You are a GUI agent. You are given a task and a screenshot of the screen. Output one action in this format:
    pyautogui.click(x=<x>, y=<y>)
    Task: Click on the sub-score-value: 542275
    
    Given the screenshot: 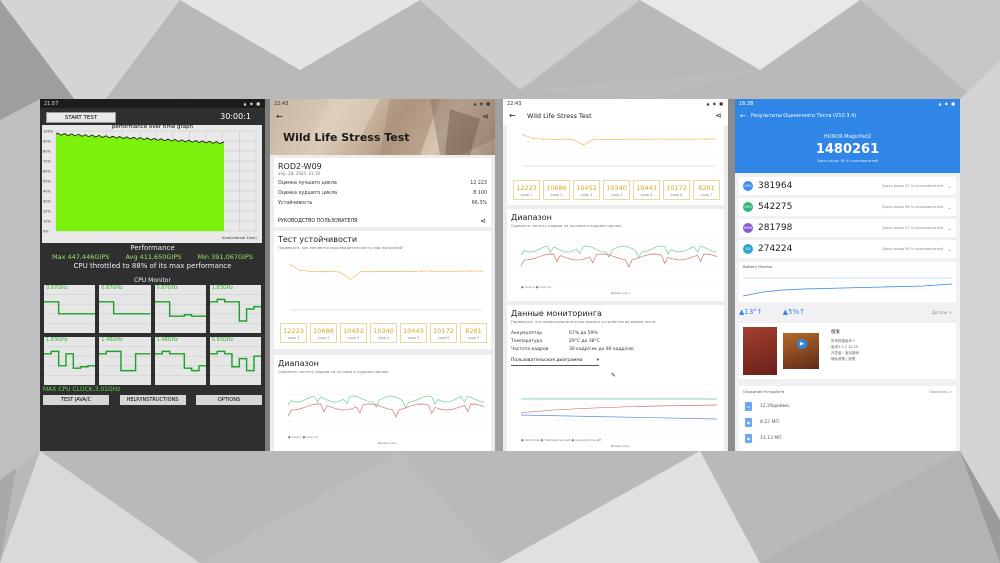 What is the action you would take?
    pyautogui.click(x=775, y=207)
    